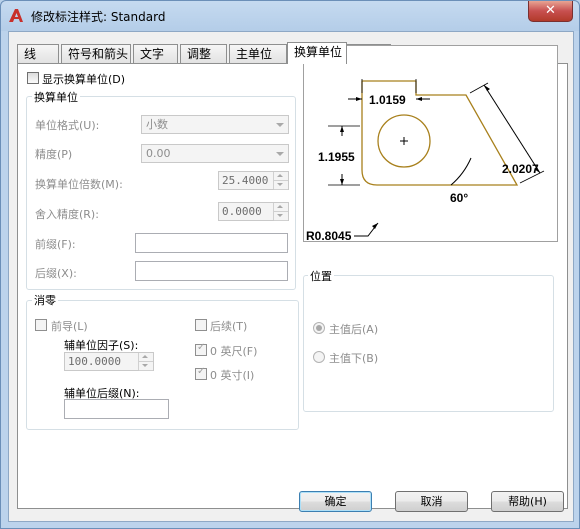 Image resolution: width=580 pixels, height=529 pixels. I want to click on multiplier-stepper: 25.4000, so click(253, 180).